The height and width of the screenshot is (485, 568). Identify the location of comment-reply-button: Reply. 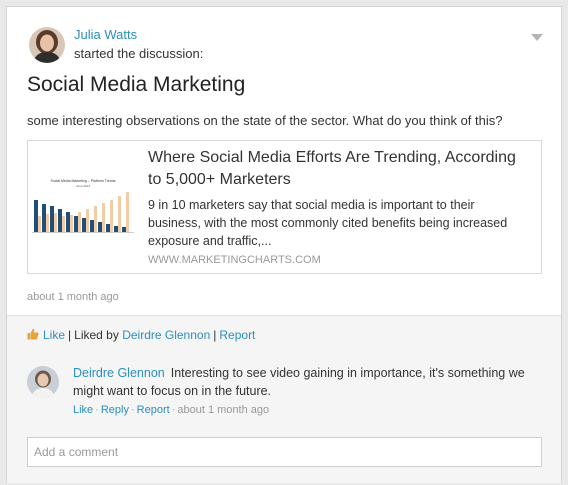
(115, 410).